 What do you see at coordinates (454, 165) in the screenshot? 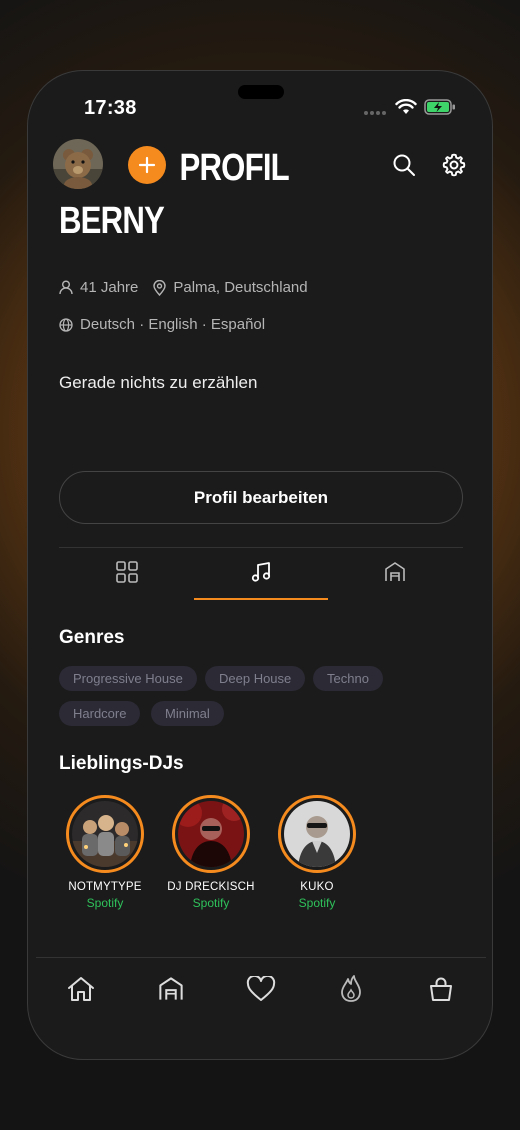
I see `gear-icon` at bounding box center [454, 165].